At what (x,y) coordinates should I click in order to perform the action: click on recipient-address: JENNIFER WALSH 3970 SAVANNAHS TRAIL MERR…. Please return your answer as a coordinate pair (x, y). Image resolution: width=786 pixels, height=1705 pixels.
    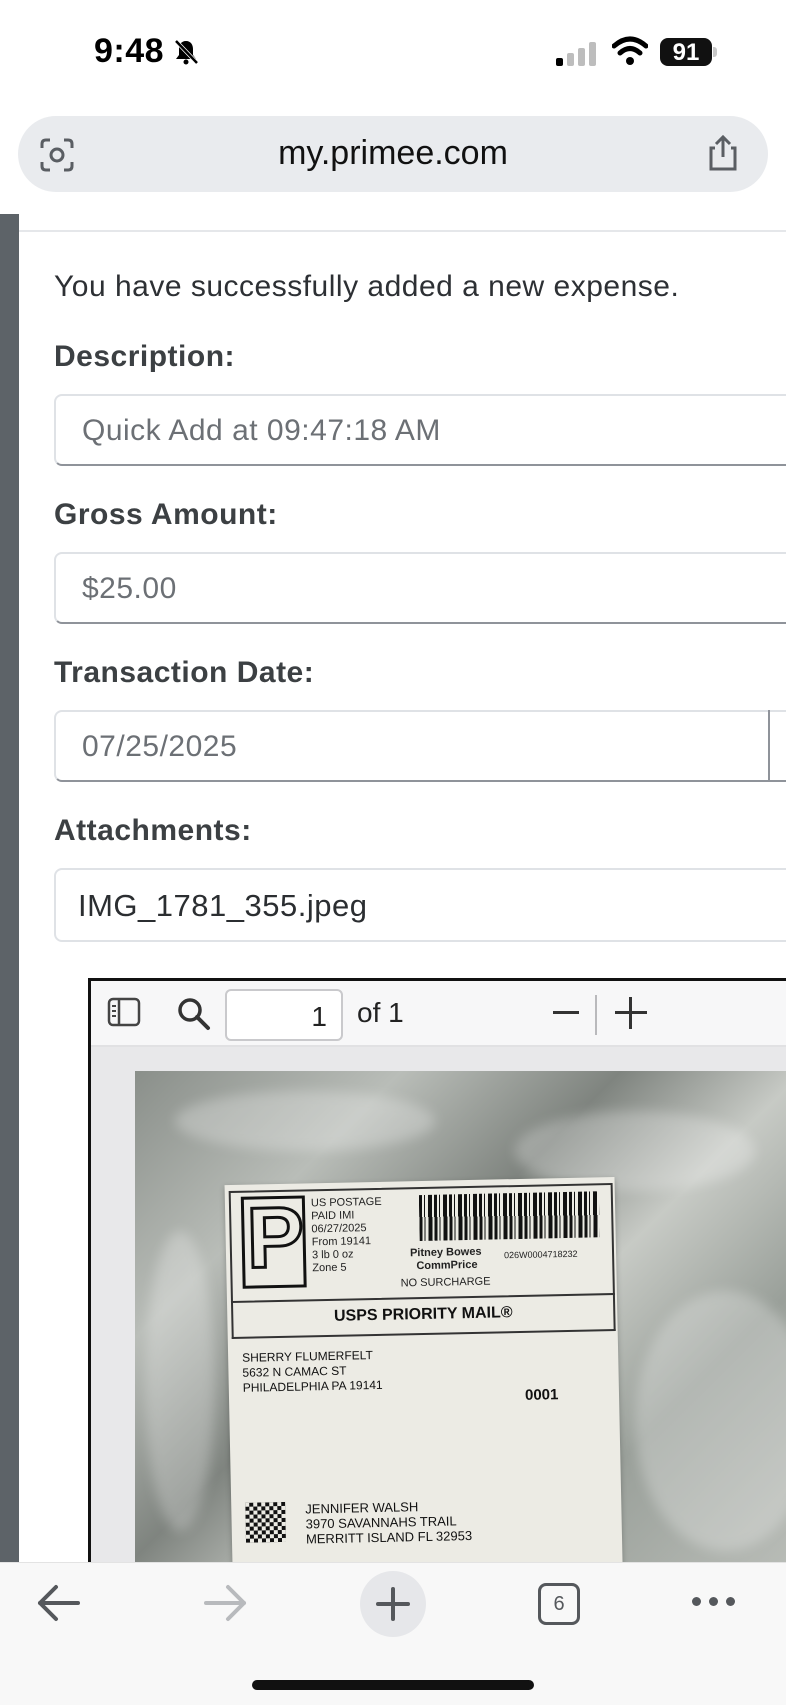
    Looking at the image, I should click on (389, 1523).